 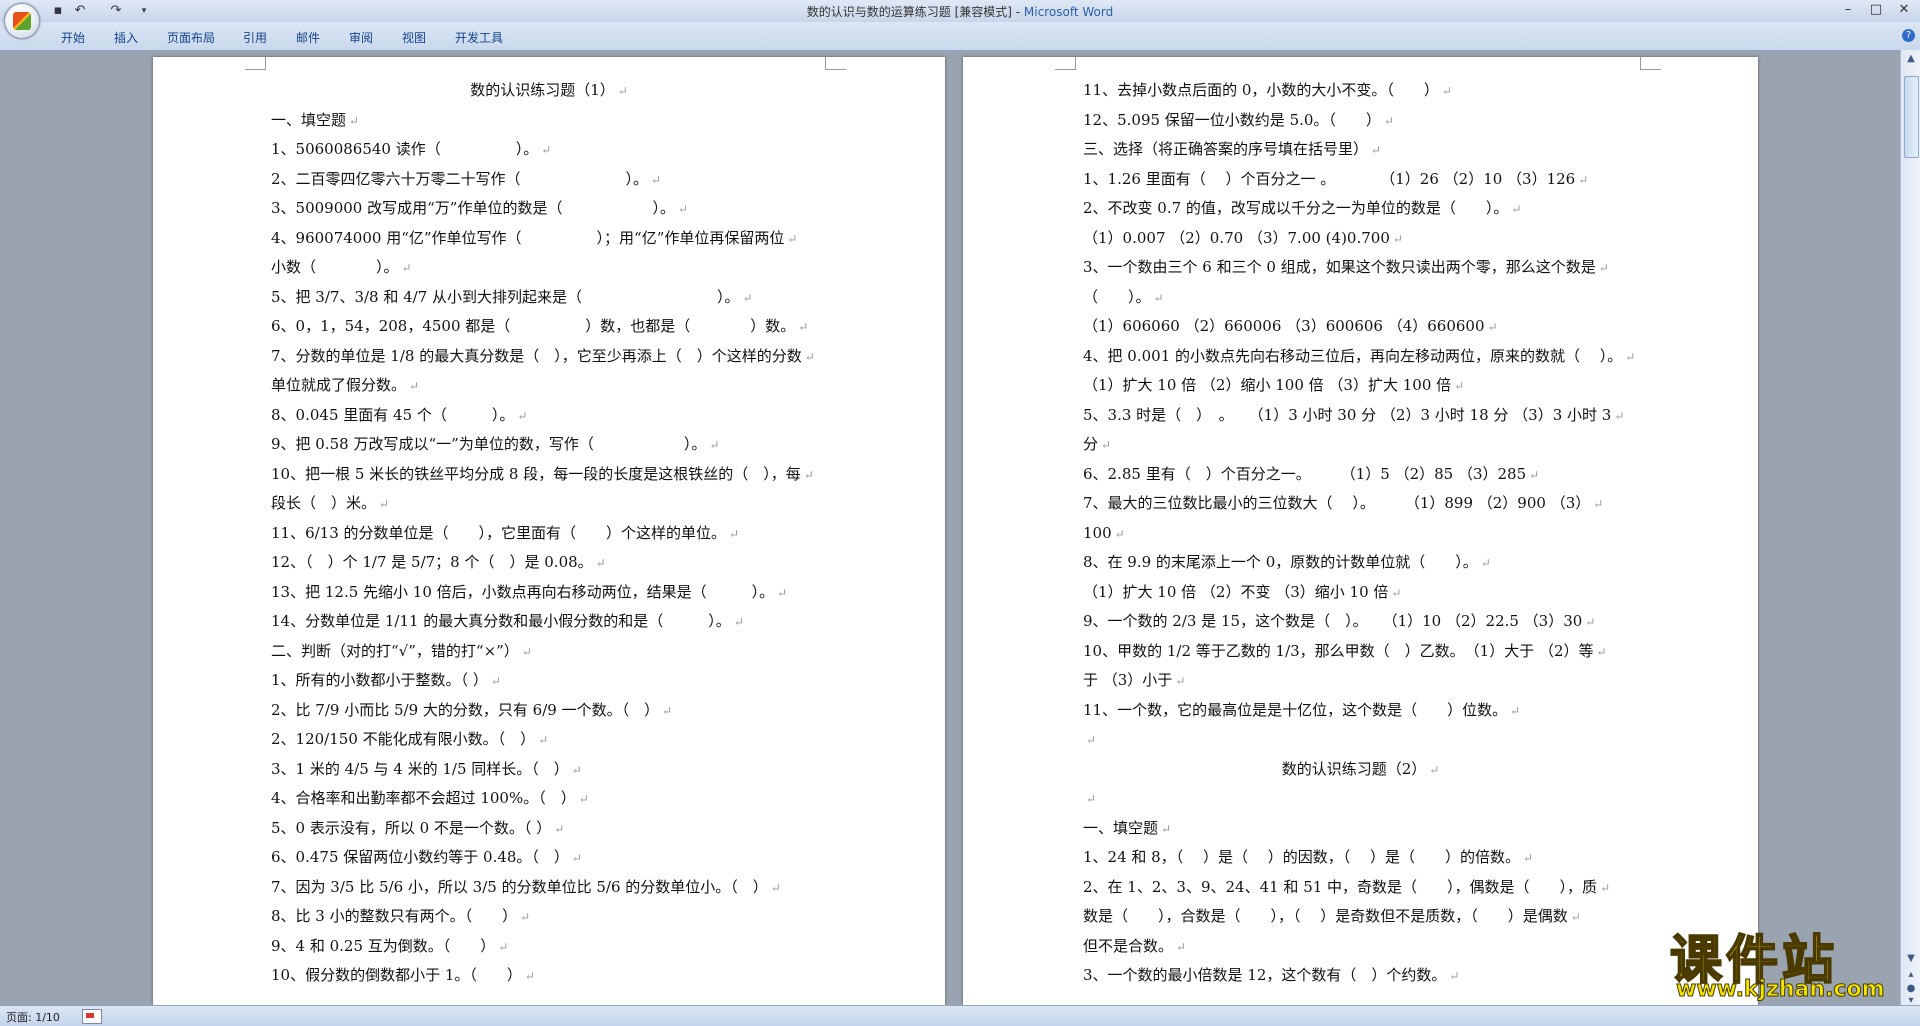 What do you see at coordinates (1301, 710) in the screenshot?
I see `text-line: 11、一个数，它的最高位是是十亿位，这个数是（ ）位数。 ↵` at bounding box center [1301, 710].